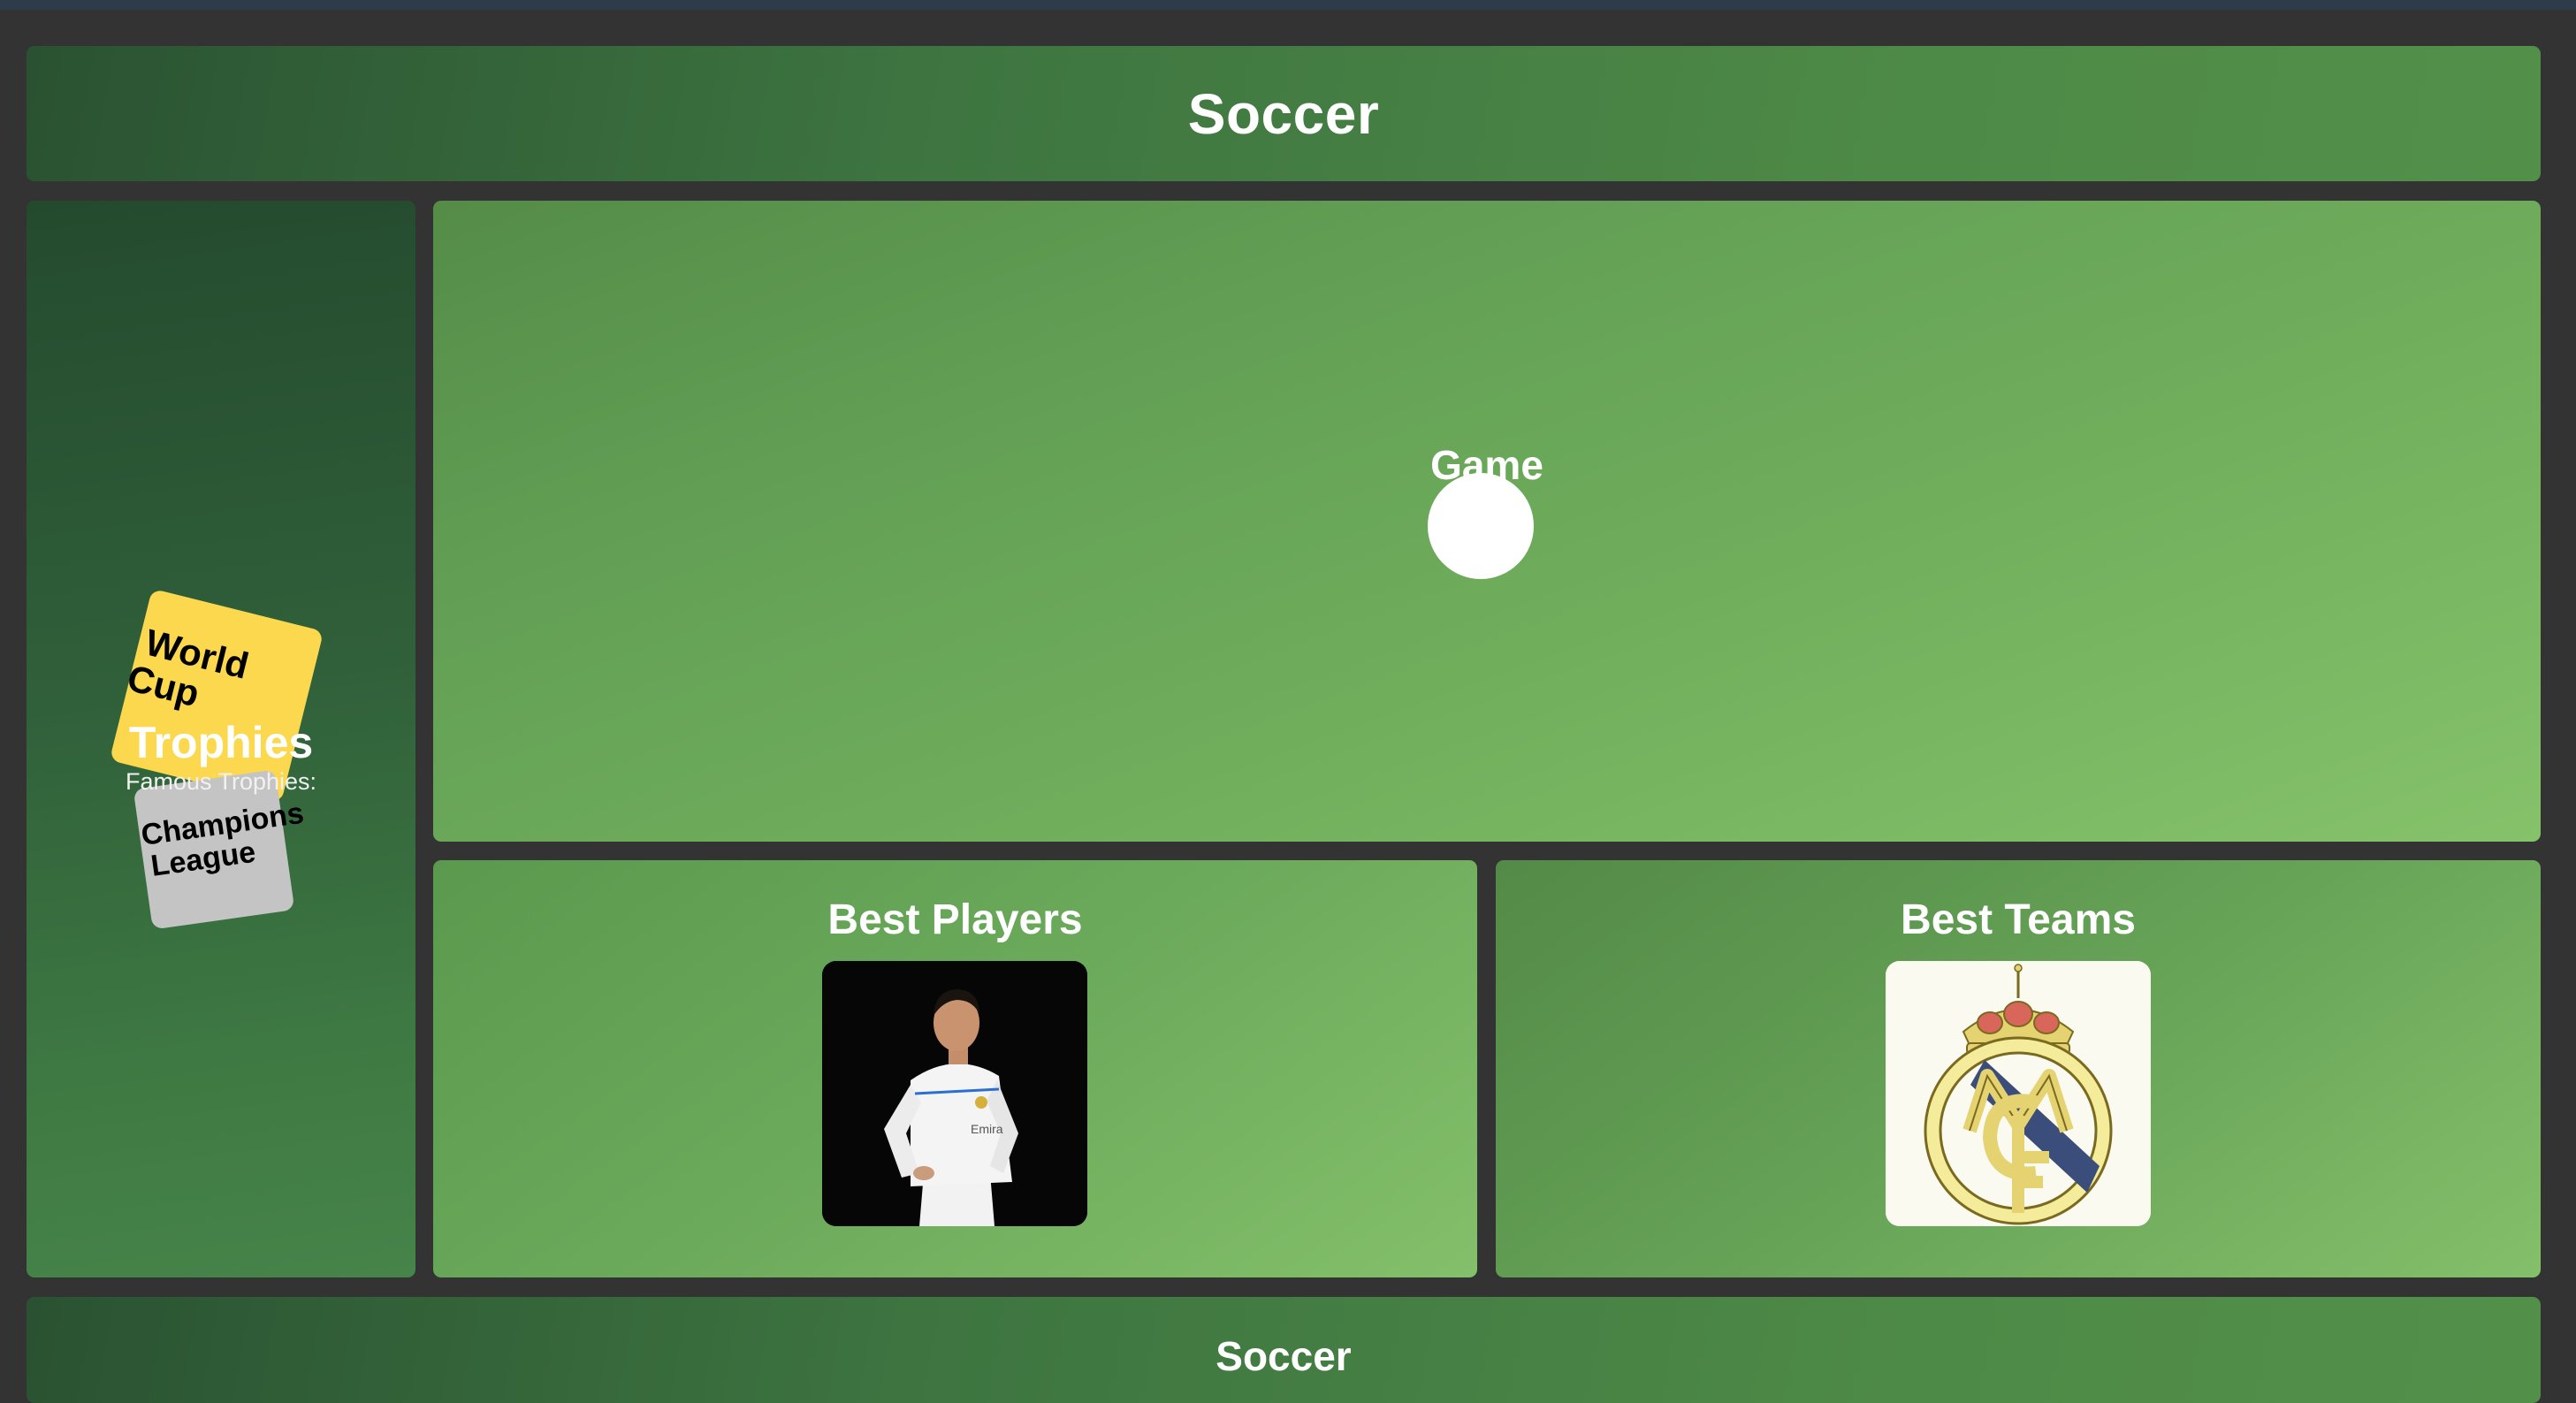 Image resolution: width=2576 pixels, height=1403 pixels. What do you see at coordinates (221, 742) in the screenshot?
I see `trophies-heading: Trophies` at bounding box center [221, 742].